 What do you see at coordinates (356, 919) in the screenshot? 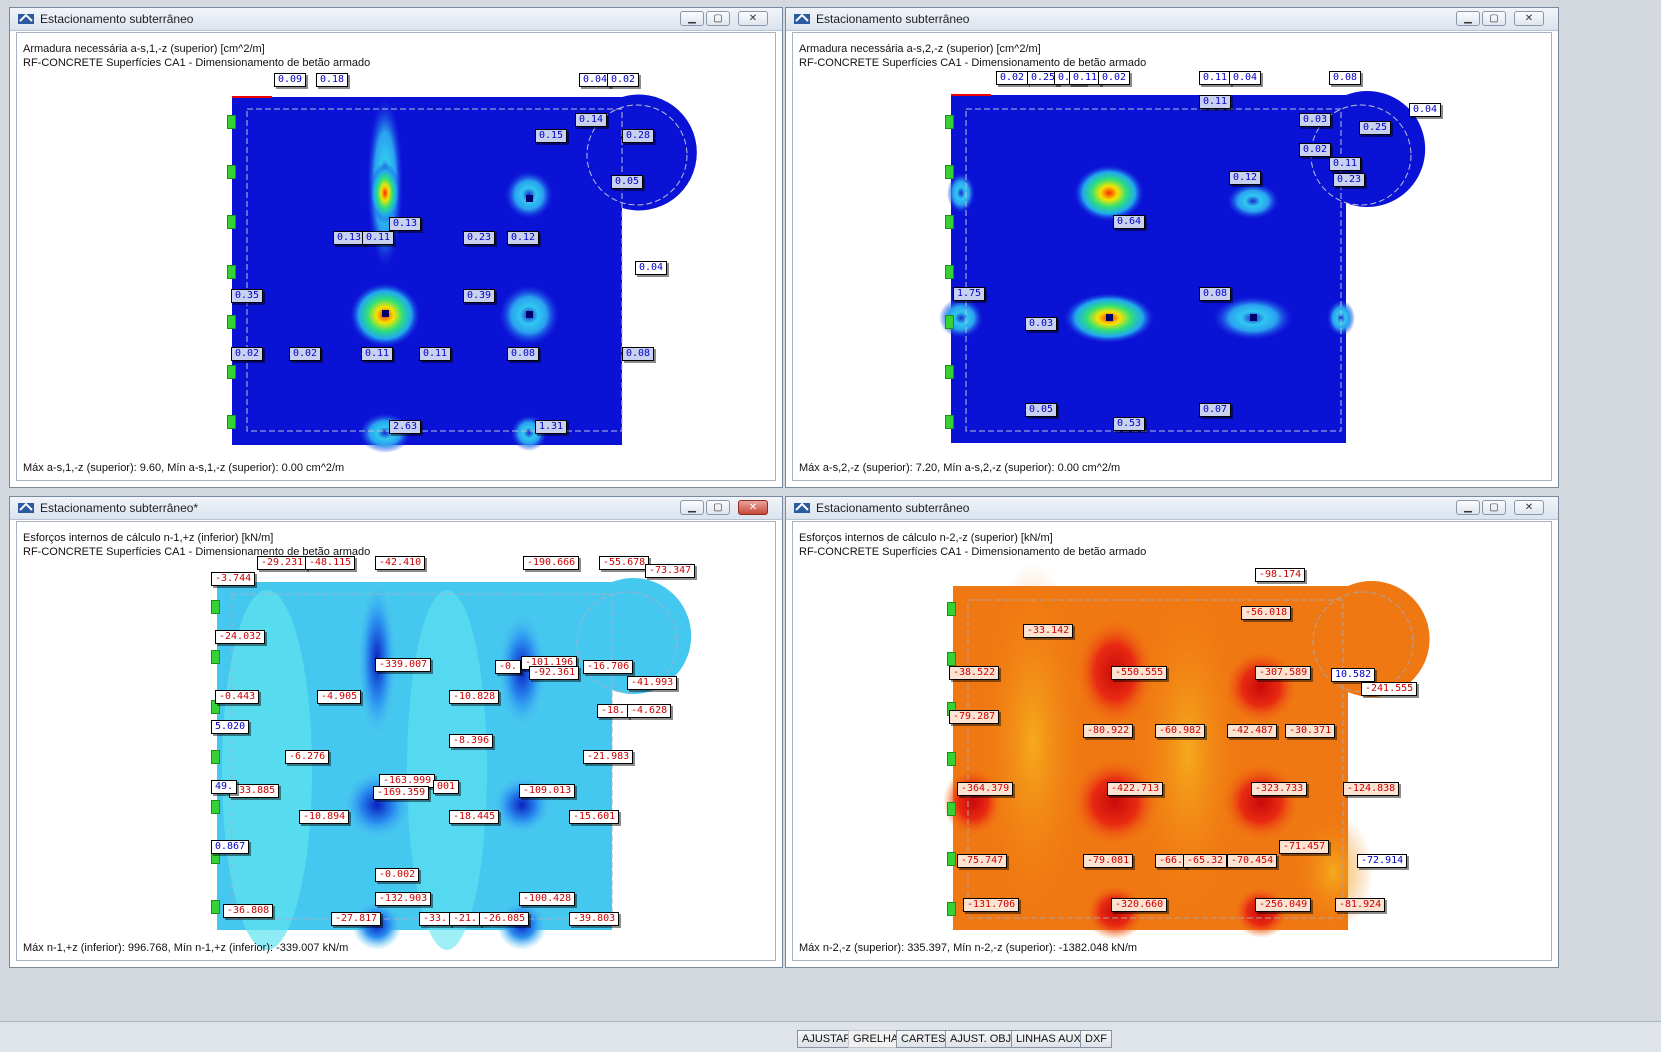
I see `result-label: -27.817` at bounding box center [356, 919].